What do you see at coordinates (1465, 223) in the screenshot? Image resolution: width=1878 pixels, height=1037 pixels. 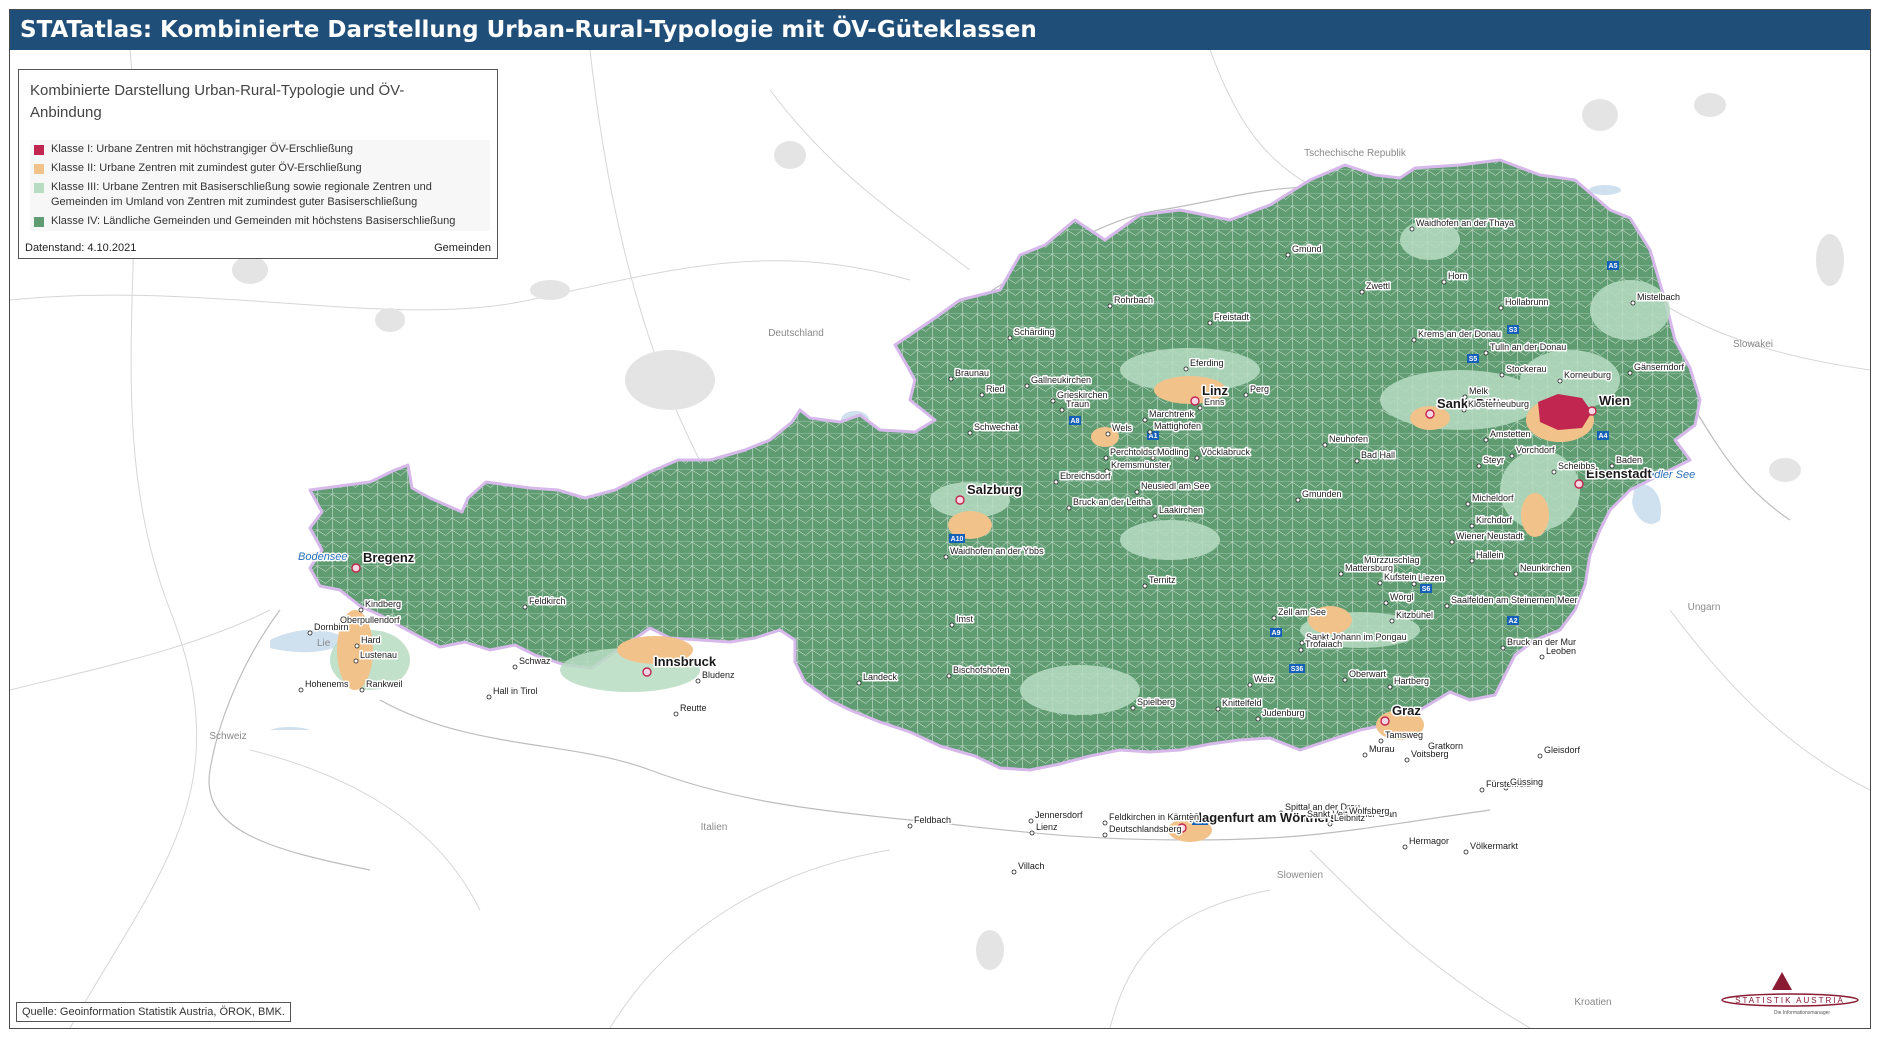 I see `town-label: Waidhofen an der Thaya` at bounding box center [1465, 223].